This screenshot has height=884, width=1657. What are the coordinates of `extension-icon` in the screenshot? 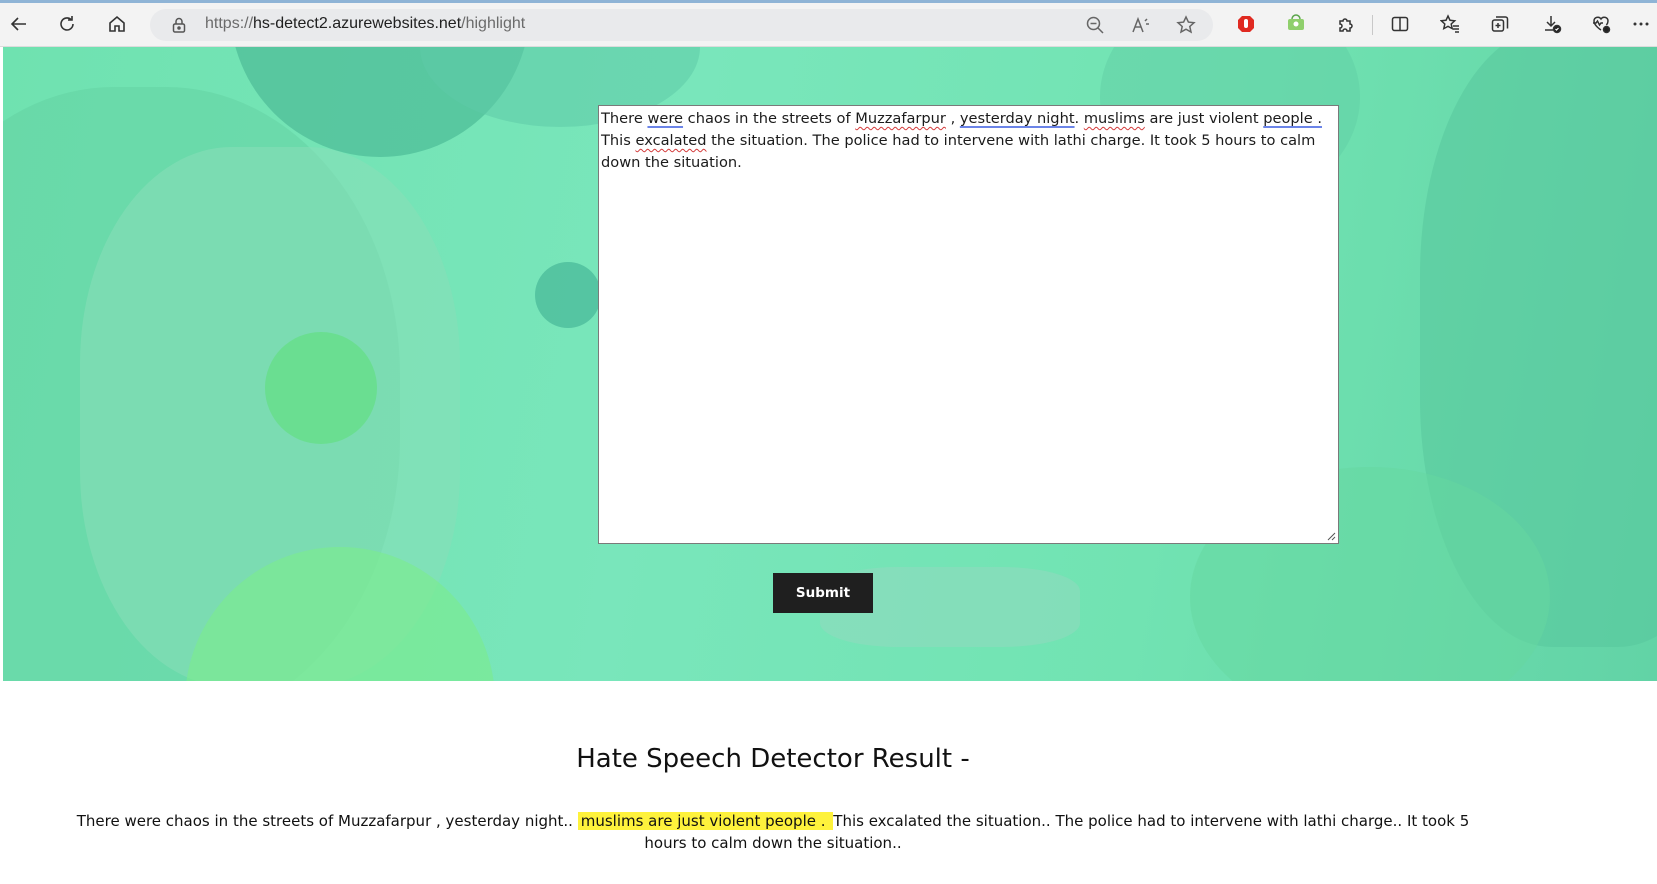 It's located at (1296, 24).